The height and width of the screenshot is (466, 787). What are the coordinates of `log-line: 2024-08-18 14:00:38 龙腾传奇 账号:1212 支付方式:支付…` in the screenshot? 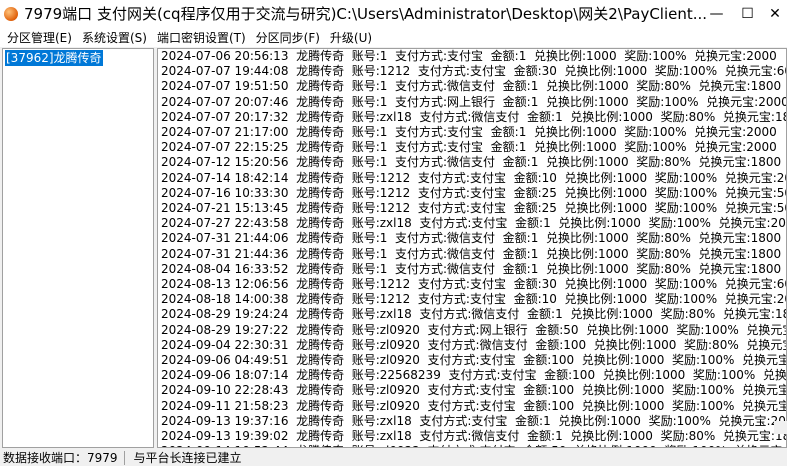 It's located at (474, 299).